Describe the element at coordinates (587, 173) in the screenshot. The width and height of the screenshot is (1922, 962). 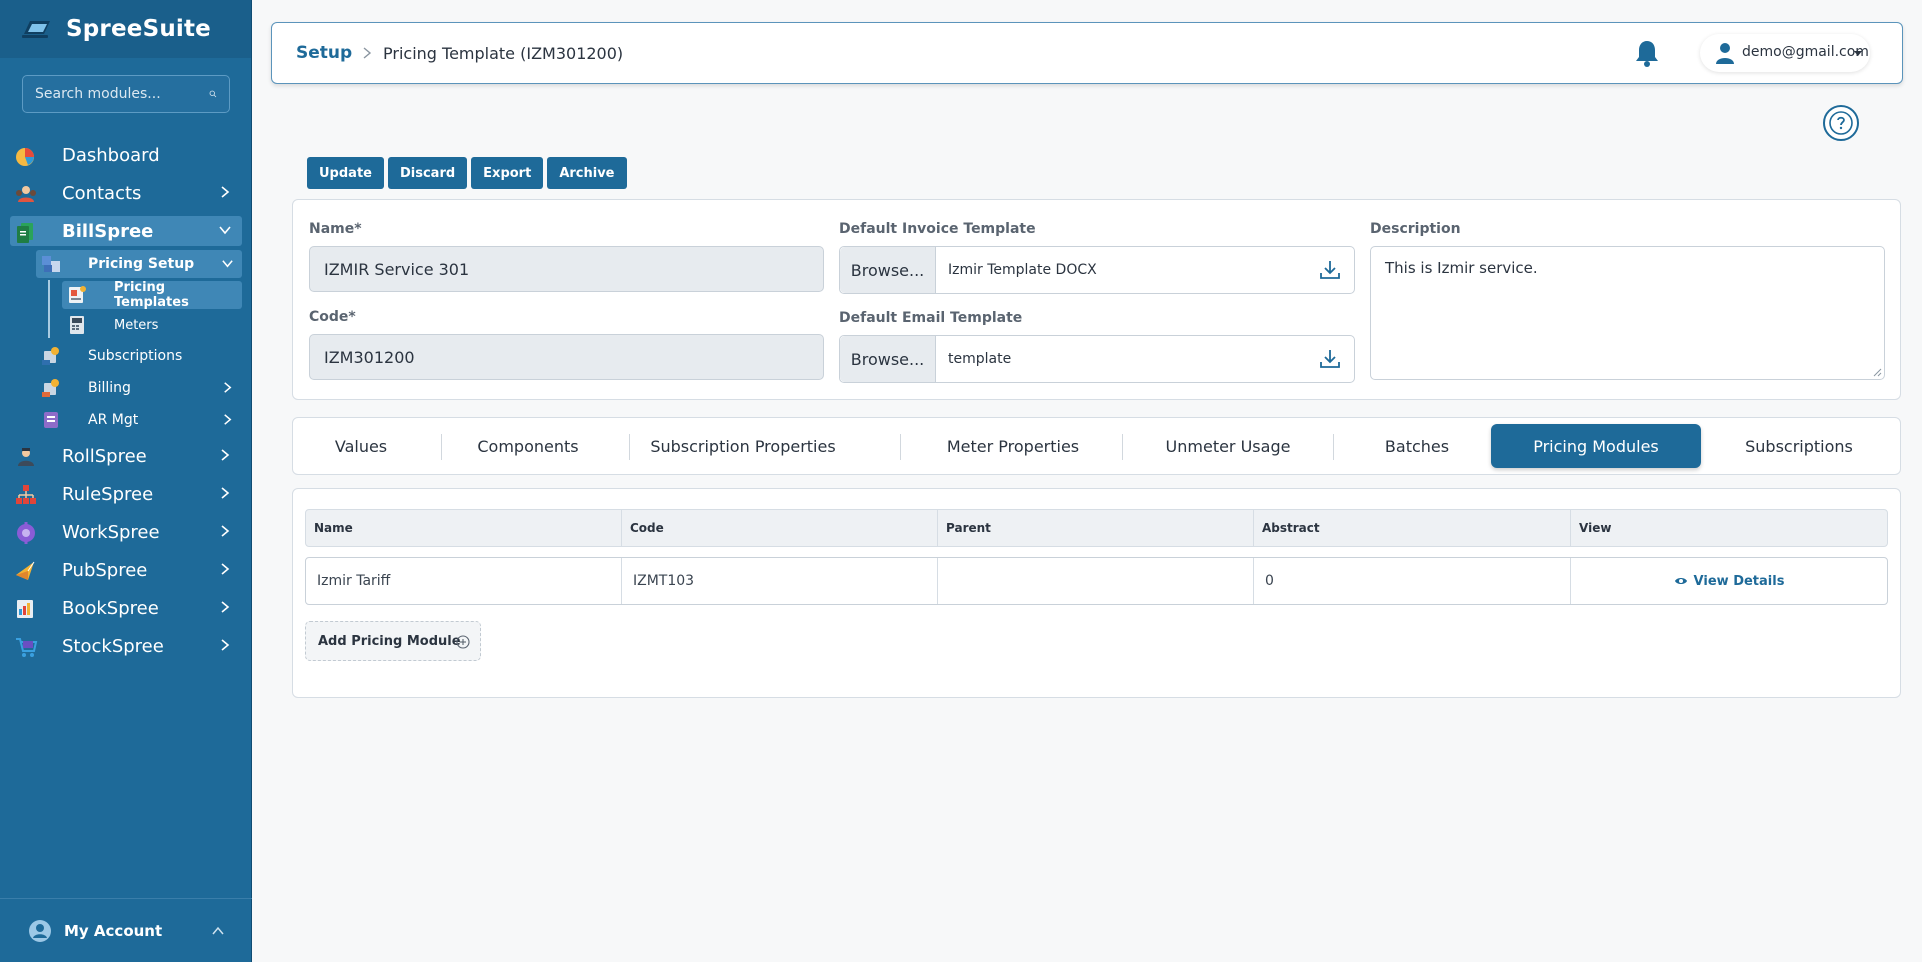
I see `archive-button: Archive` at that location.